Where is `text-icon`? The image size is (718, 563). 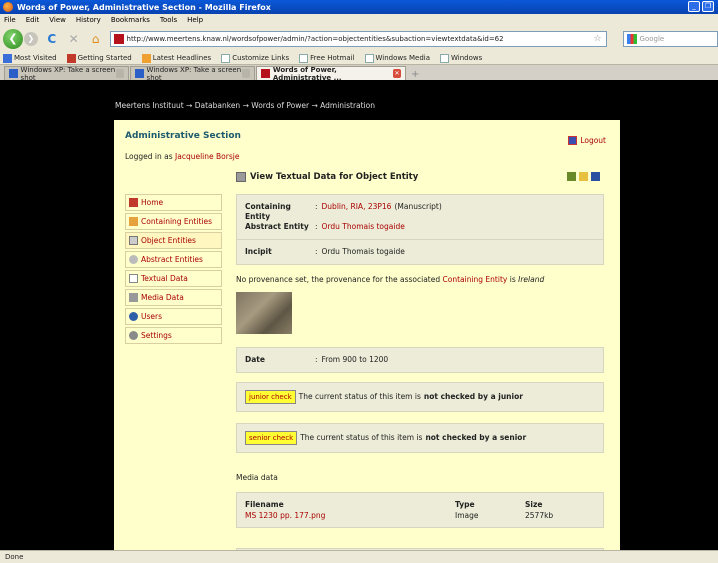
text-icon is located at coordinates (133, 278).